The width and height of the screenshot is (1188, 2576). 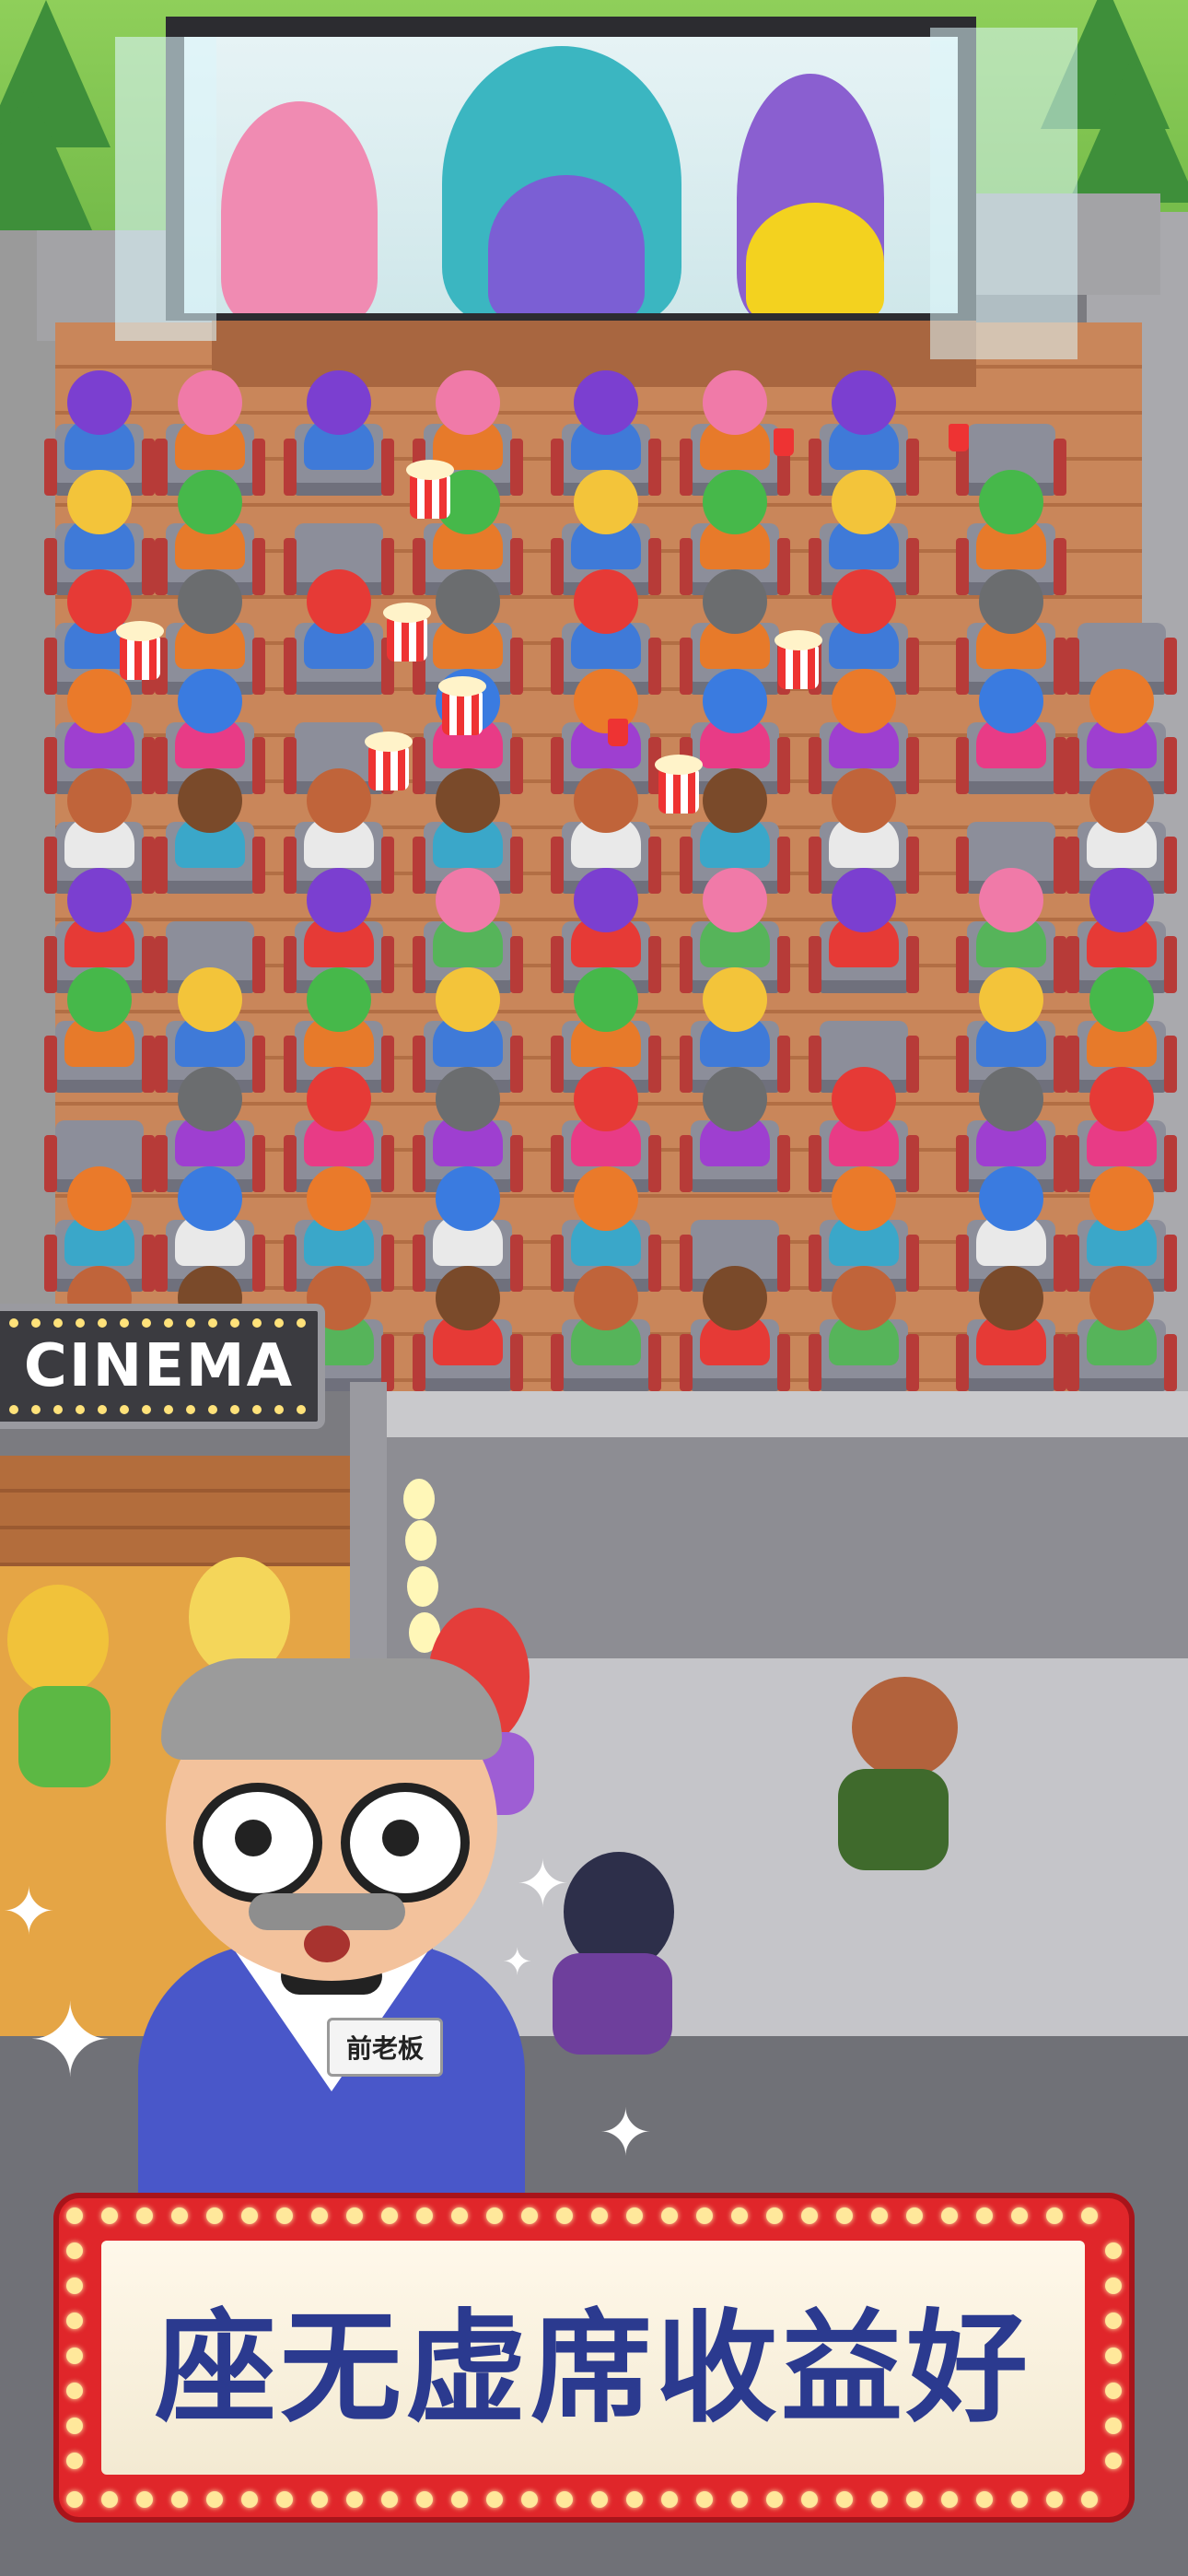 What do you see at coordinates (778, 1414) in the screenshot?
I see `lobby-wall-cap` at bounding box center [778, 1414].